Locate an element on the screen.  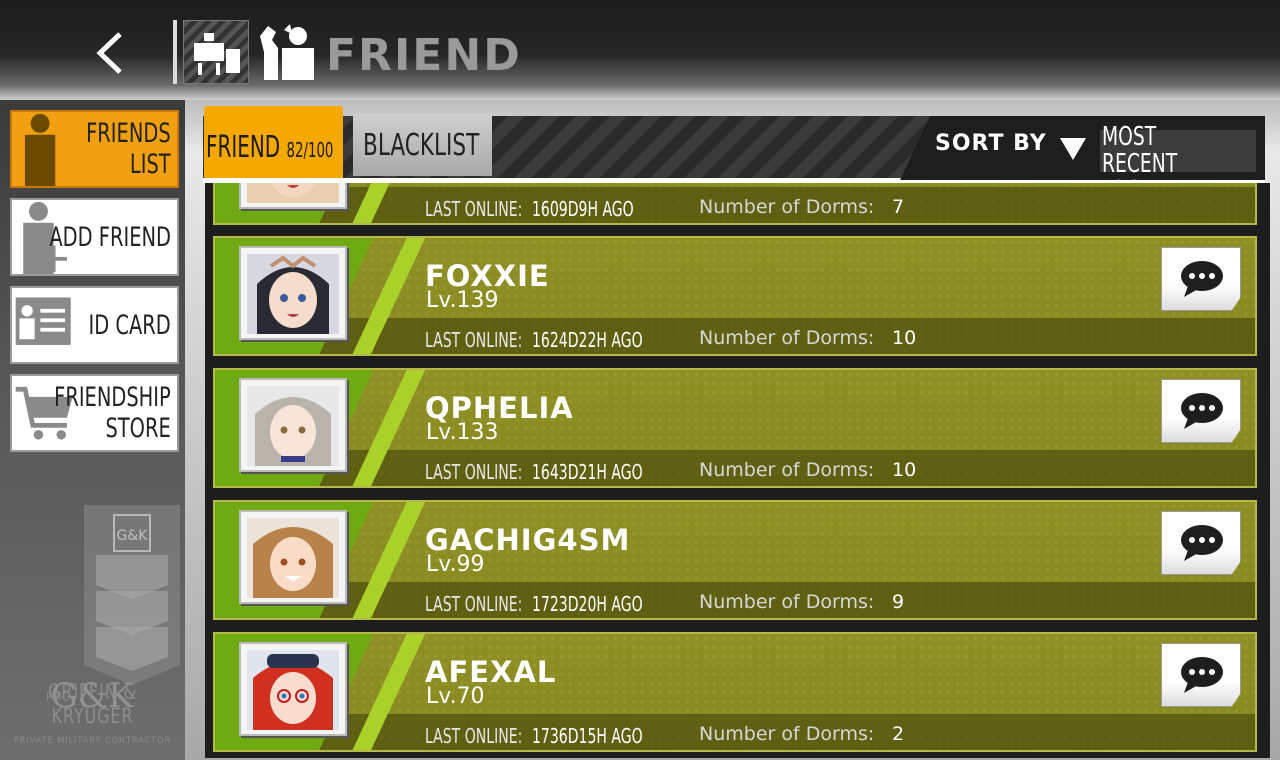
back-button is located at coordinates (115, 53).